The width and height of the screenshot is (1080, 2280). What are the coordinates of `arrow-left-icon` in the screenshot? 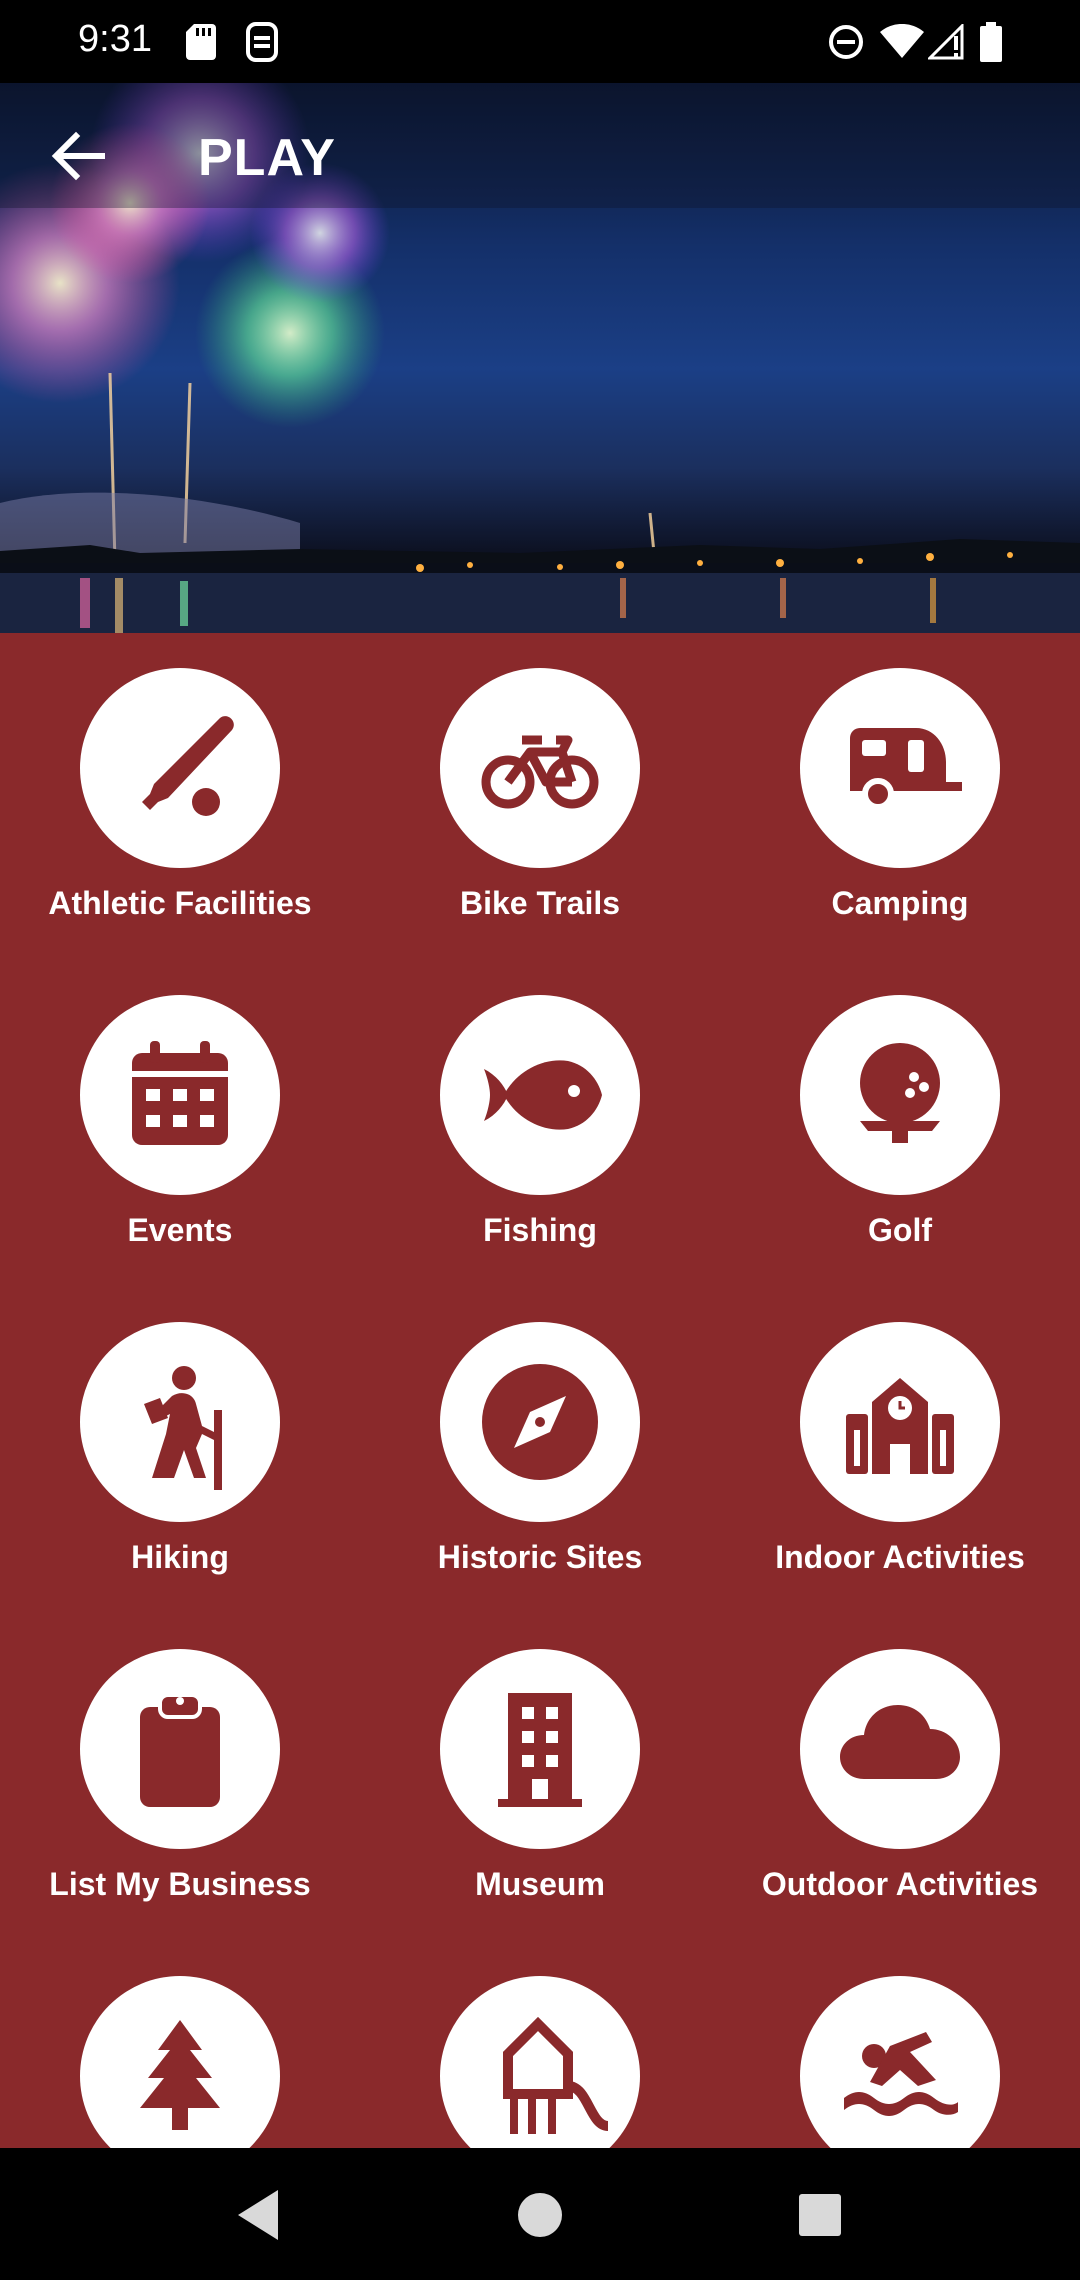 It's located at (78, 156).